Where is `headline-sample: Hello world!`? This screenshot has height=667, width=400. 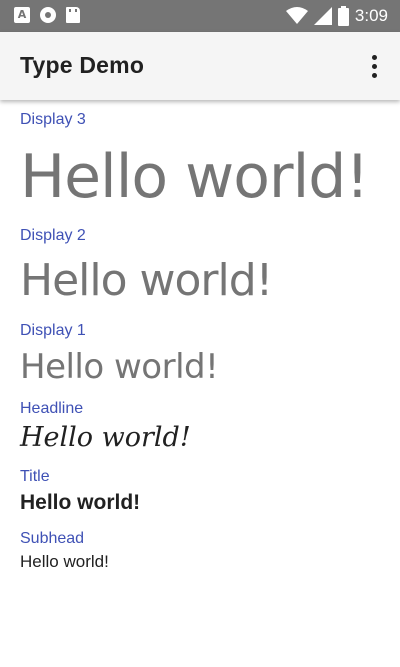
headline-sample: Hello world! is located at coordinates (105, 437).